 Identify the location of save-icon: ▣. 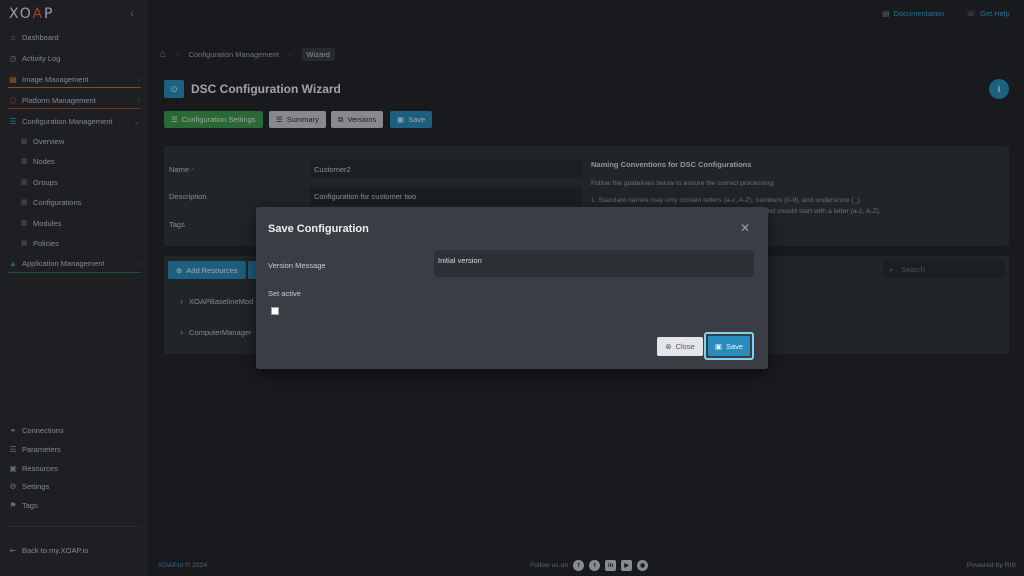
(718, 346).